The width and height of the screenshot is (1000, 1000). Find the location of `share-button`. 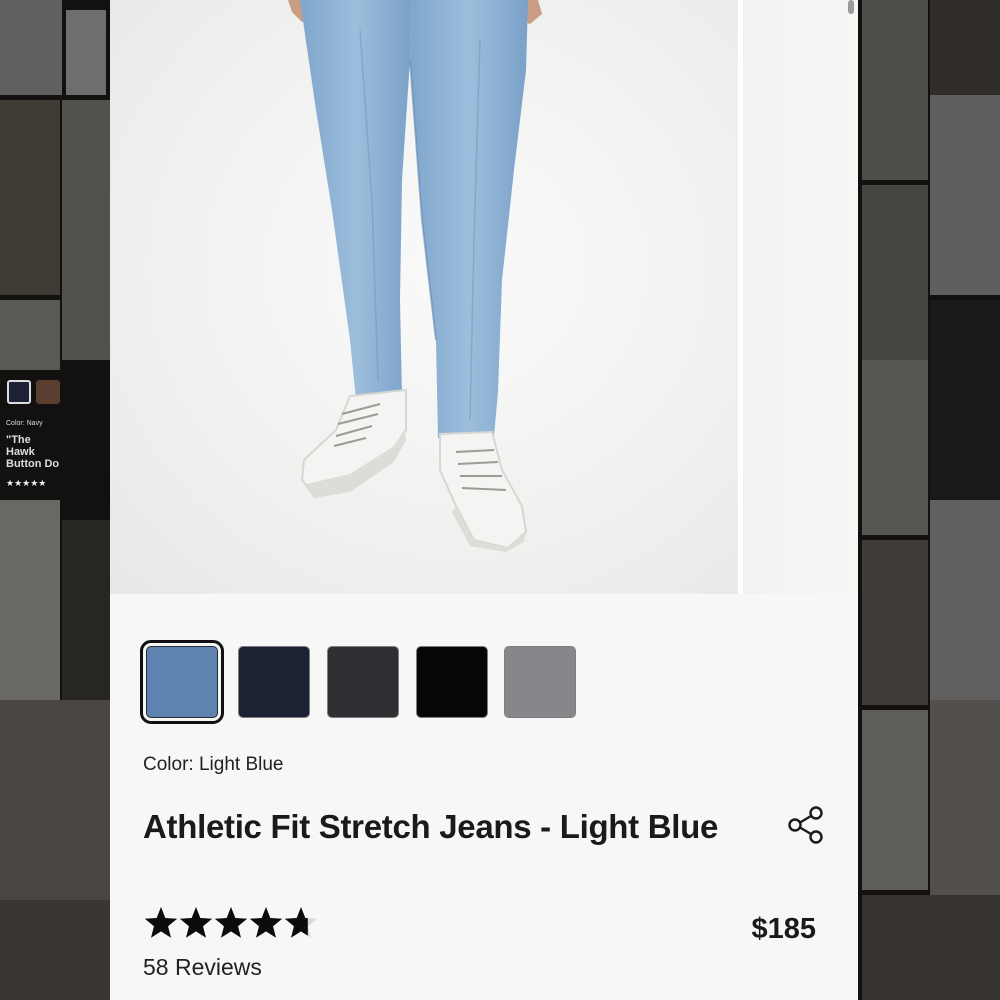

share-button is located at coordinates (807, 825).